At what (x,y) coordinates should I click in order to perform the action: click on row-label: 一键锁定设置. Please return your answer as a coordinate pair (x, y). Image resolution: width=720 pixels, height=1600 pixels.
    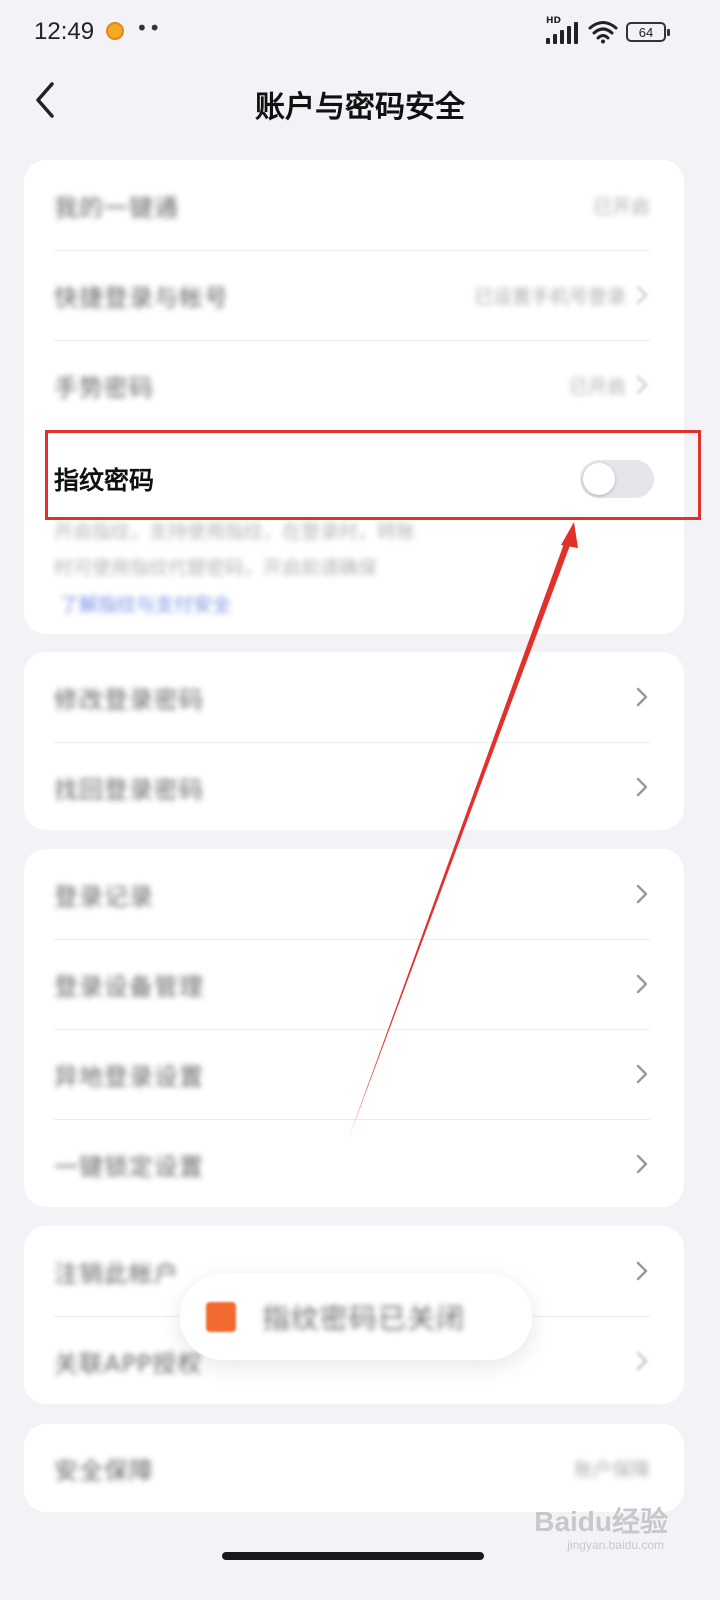
    Looking at the image, I should click on (129, 1166).